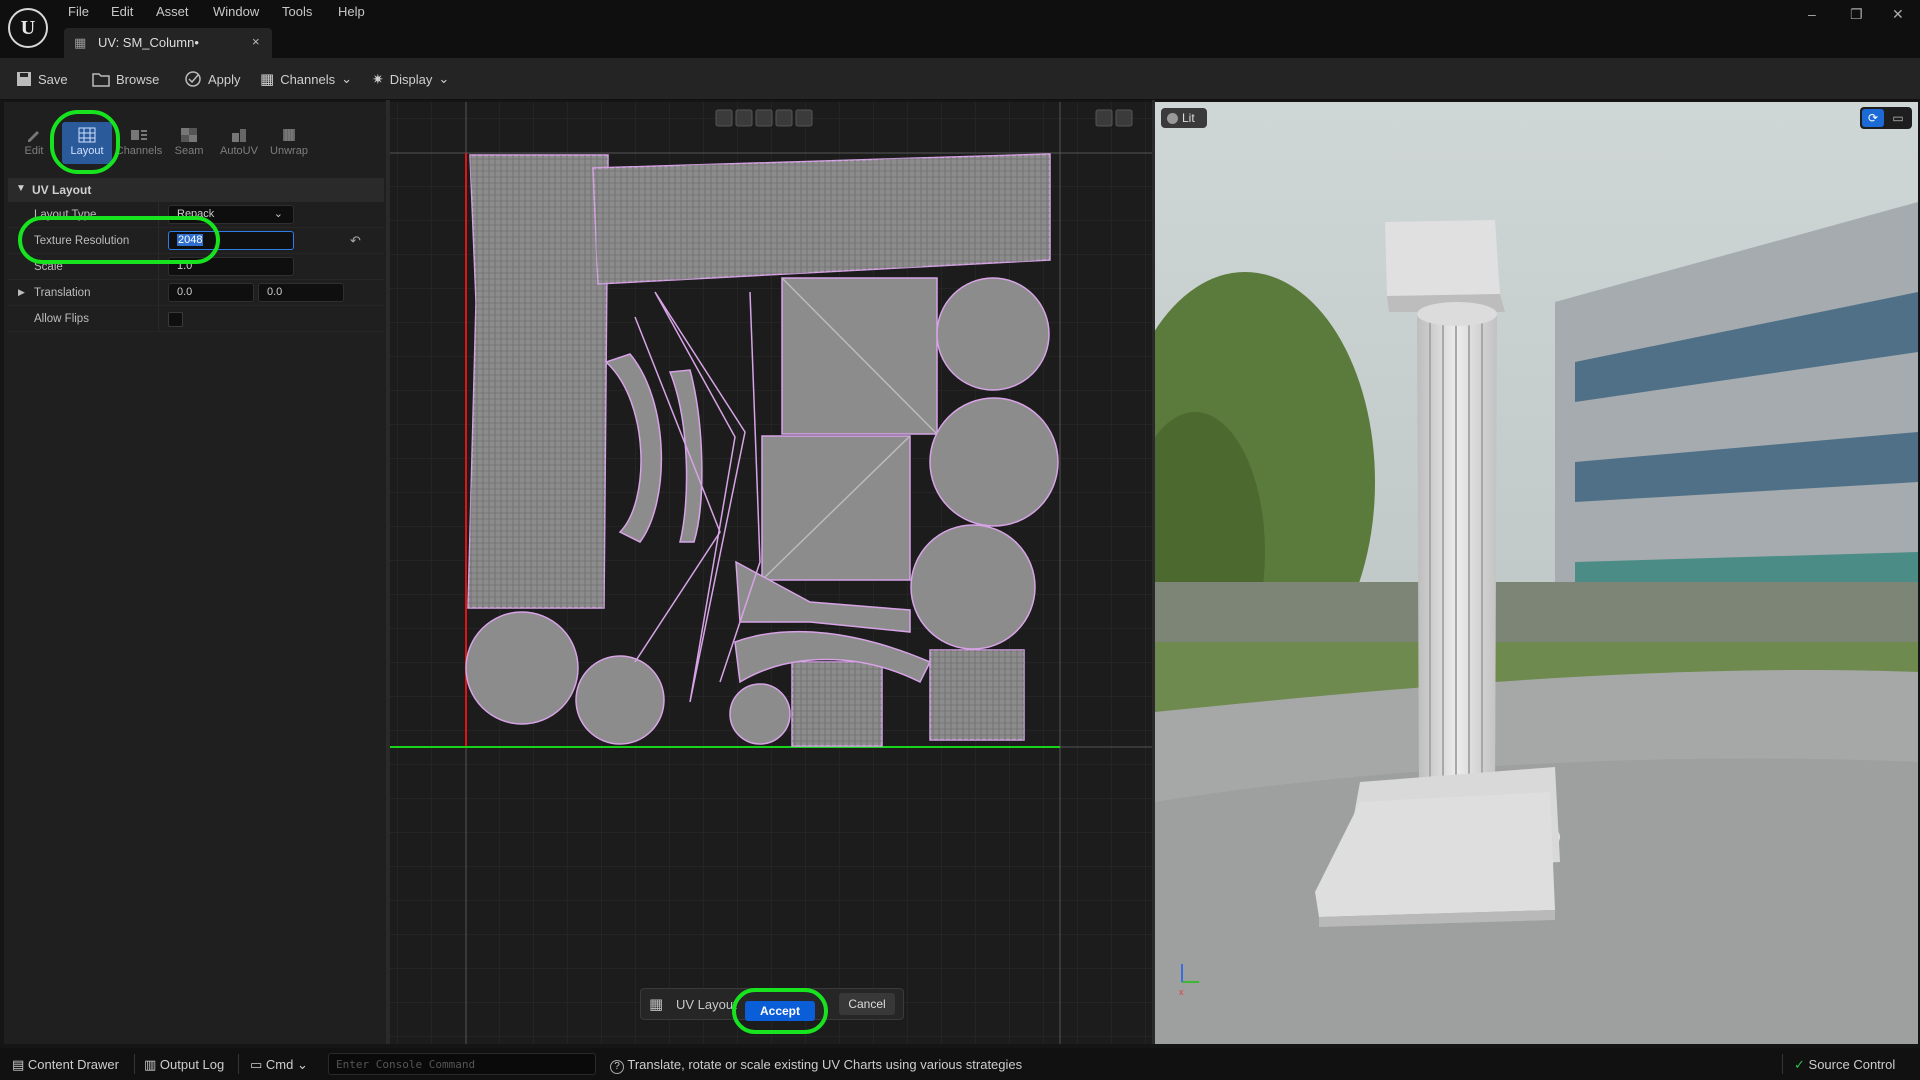 The image size is (1920, 1080). I want to click on unwrap-icon, so click(289, 135).